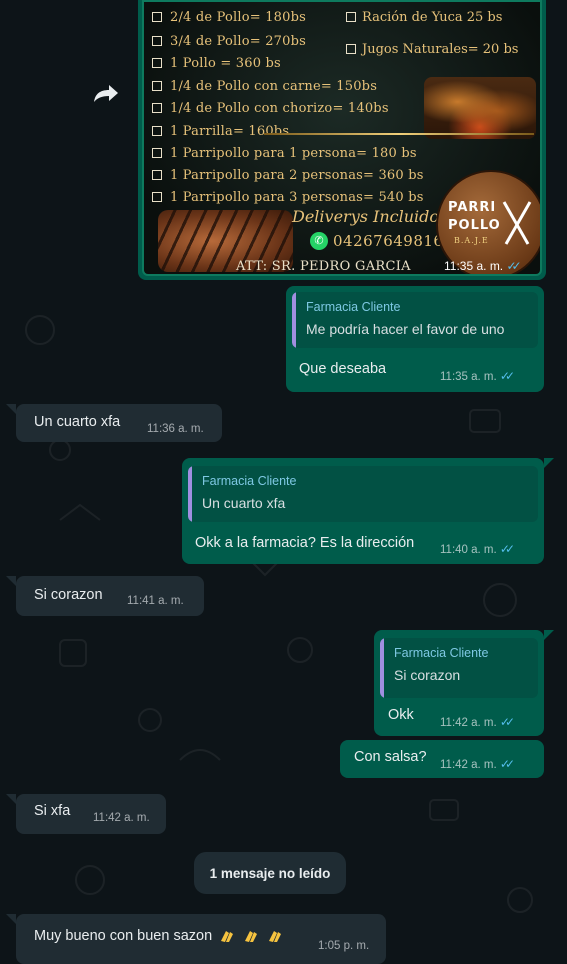  Describe the element at coordinates (344, 946) in the screenshot. I see `message-time: 1:05 p. m.` at that location.